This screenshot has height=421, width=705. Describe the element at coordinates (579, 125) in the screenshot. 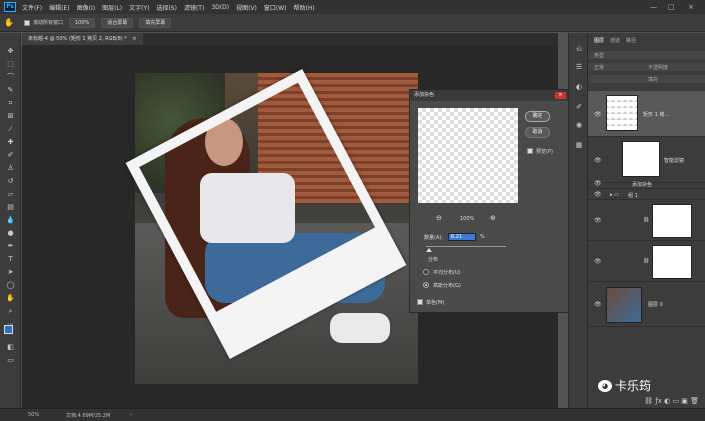

I see `color-icon: ◉` at that location.